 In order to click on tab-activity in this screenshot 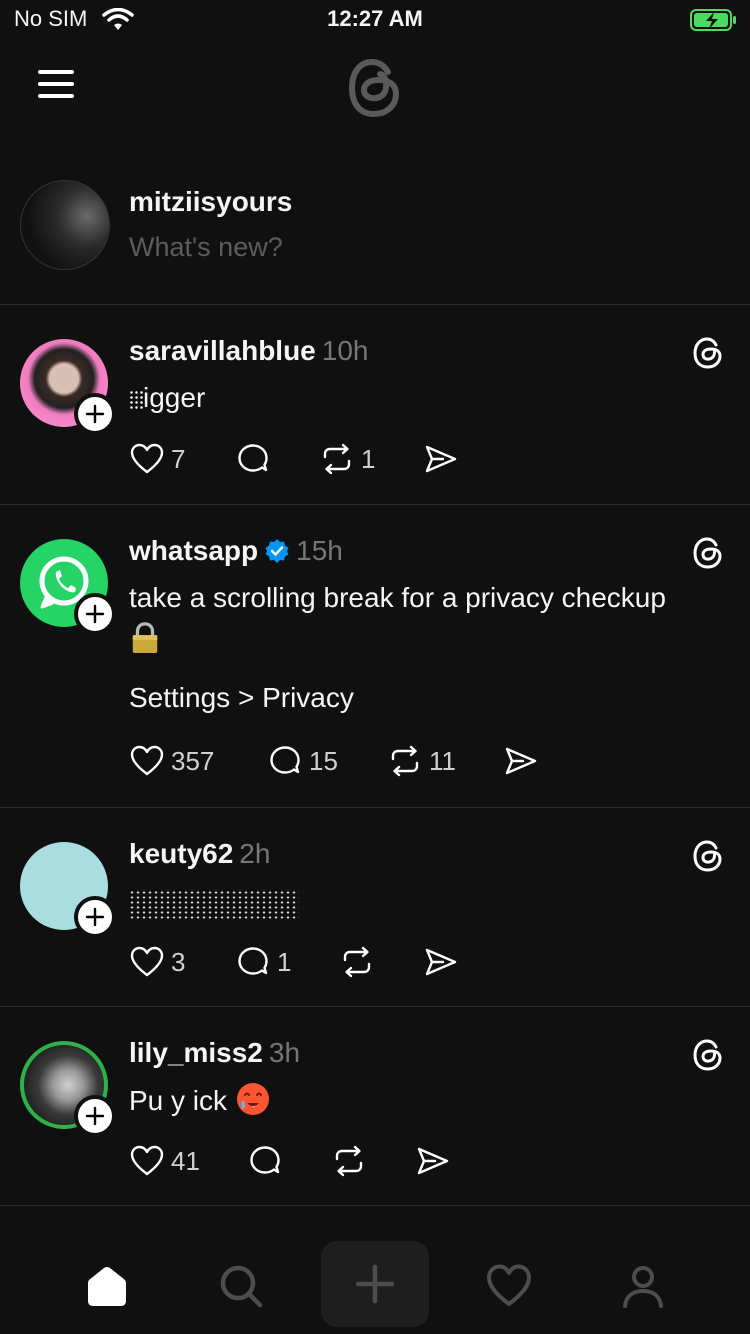, I will do `click(509, 1286)`.